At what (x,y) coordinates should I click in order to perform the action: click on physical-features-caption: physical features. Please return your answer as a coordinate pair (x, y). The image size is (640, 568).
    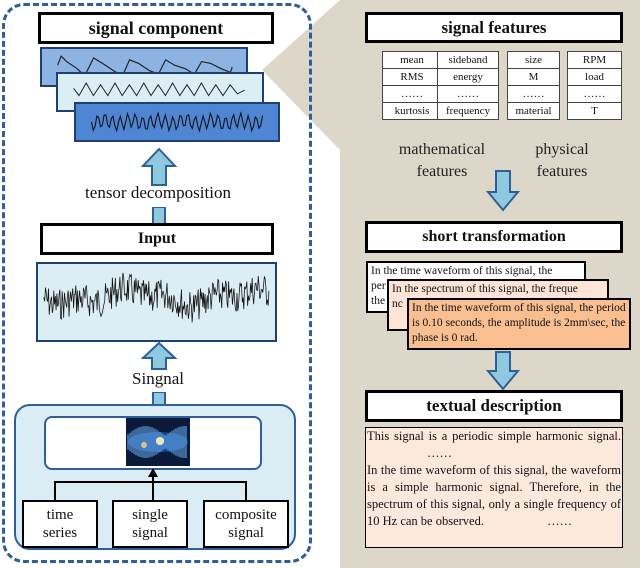
    Looking at the image, I should click on (562, 160).